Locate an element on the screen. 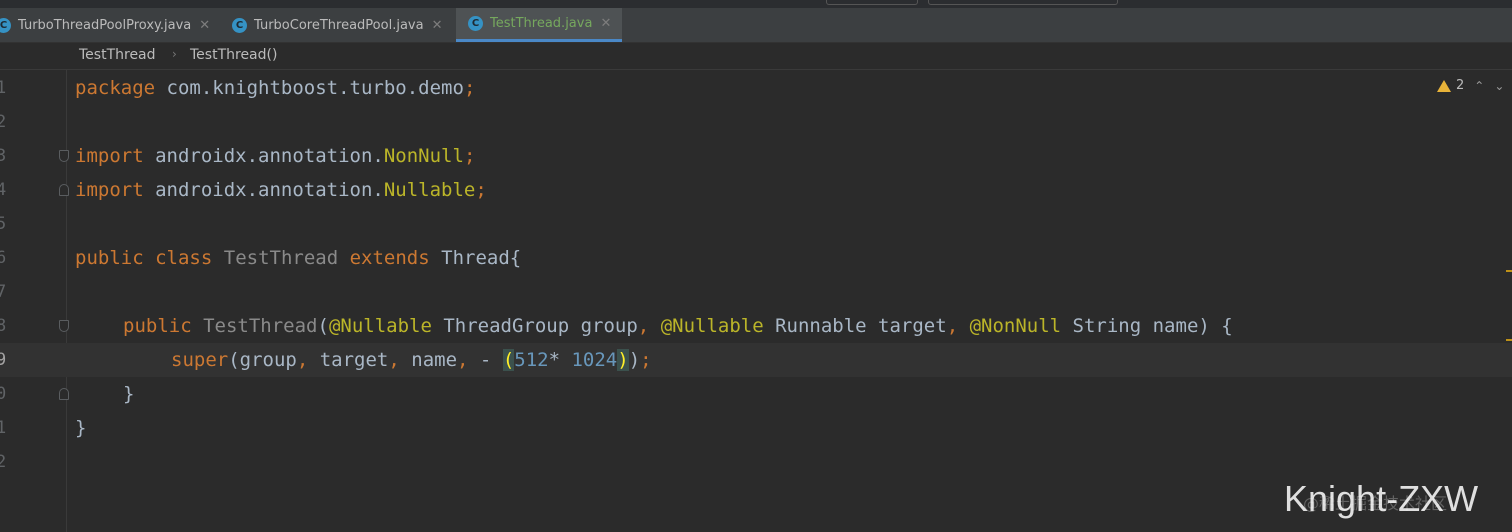  tab-turbo-thread-pool-proxy: C TurboThreadPoolProxy.java ✕ is located at coordinates (111, 25).